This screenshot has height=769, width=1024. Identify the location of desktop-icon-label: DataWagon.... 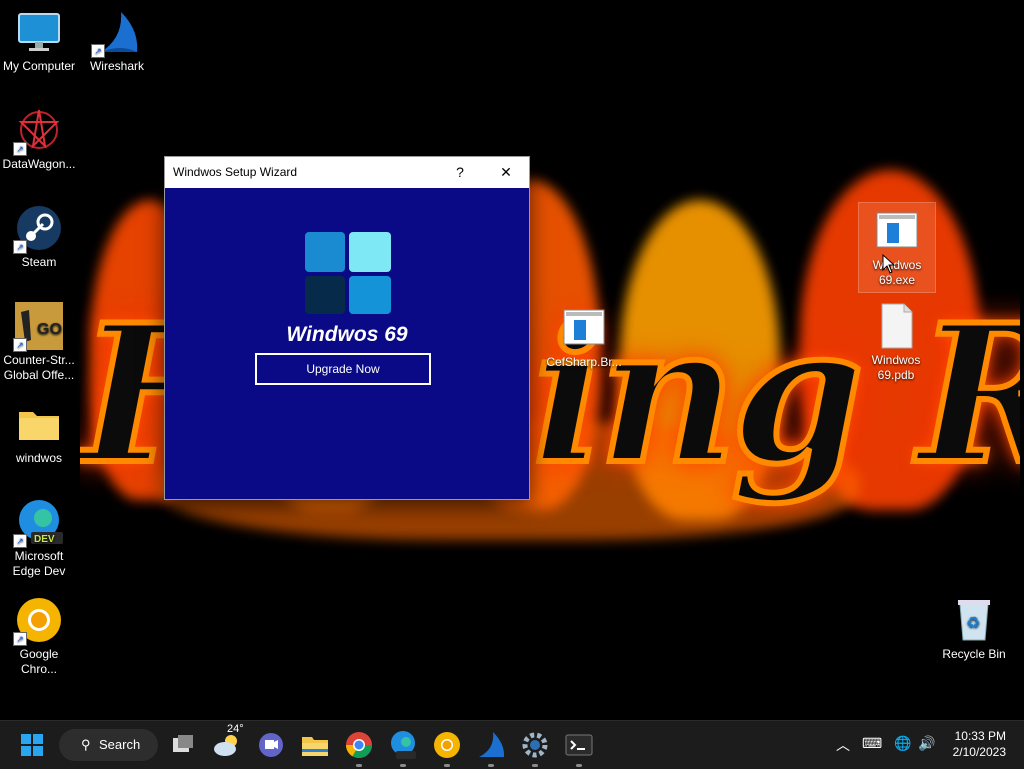
(39, 164).